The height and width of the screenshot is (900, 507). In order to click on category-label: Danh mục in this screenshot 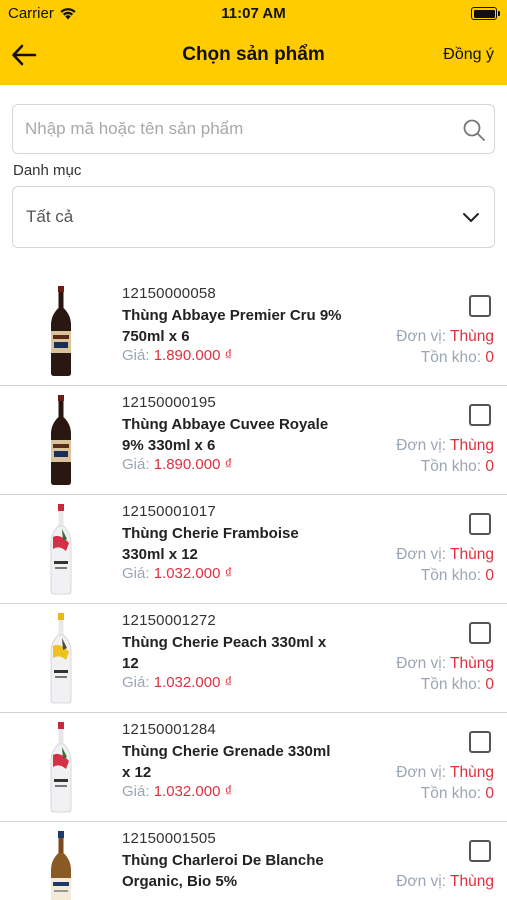, I will do `click(47, 170)`.